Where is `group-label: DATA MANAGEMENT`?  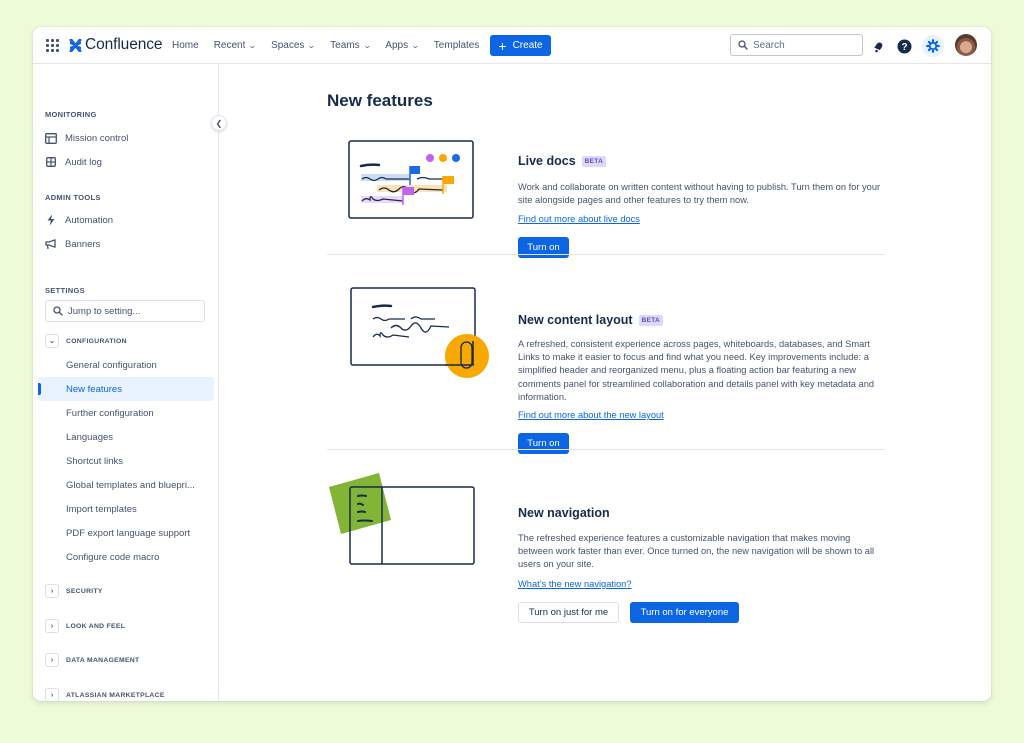
group-label: DATA MANAGEMENT is located at coordinates (103, 660).